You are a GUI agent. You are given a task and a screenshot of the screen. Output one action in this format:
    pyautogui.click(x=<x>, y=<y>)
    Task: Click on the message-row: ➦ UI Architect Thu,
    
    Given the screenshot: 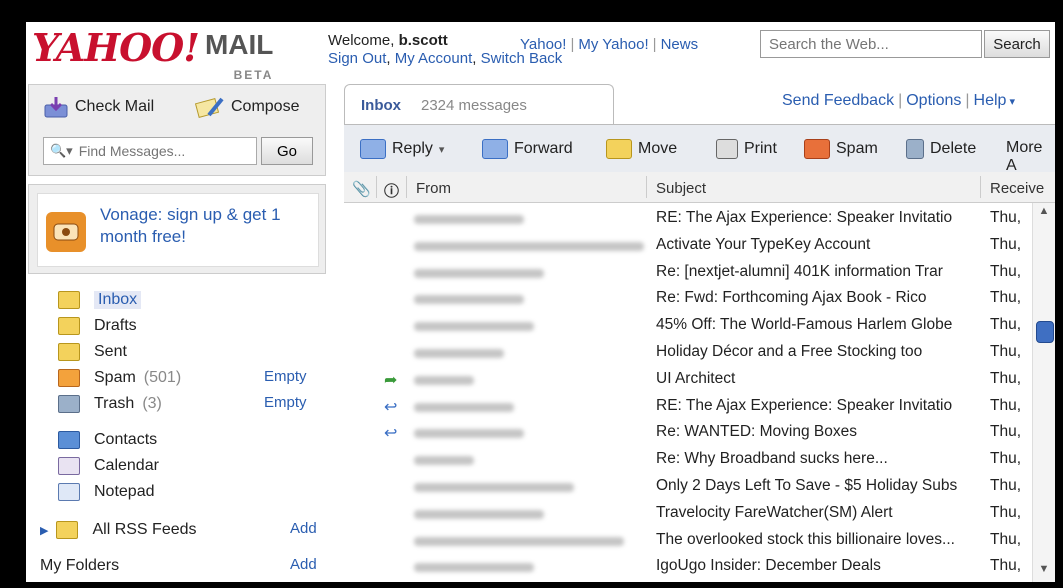 What is the action you would take?
    pyautogui.click(x=688, y=379)
    